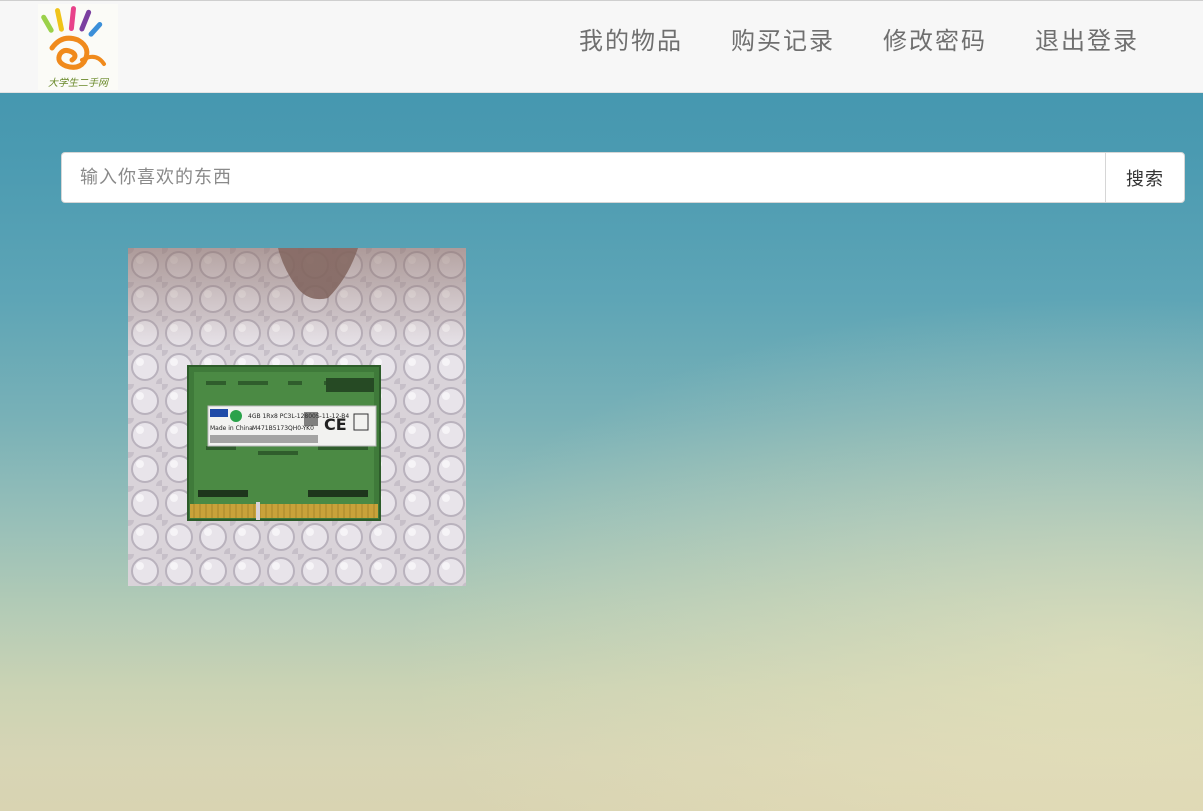 Image resolution: width=1203 pixels, height=811 pixels. Describe the element at coordinates (783, 41) in the screenshot. I see `nav-purchase-history: 购买记录` at that location.